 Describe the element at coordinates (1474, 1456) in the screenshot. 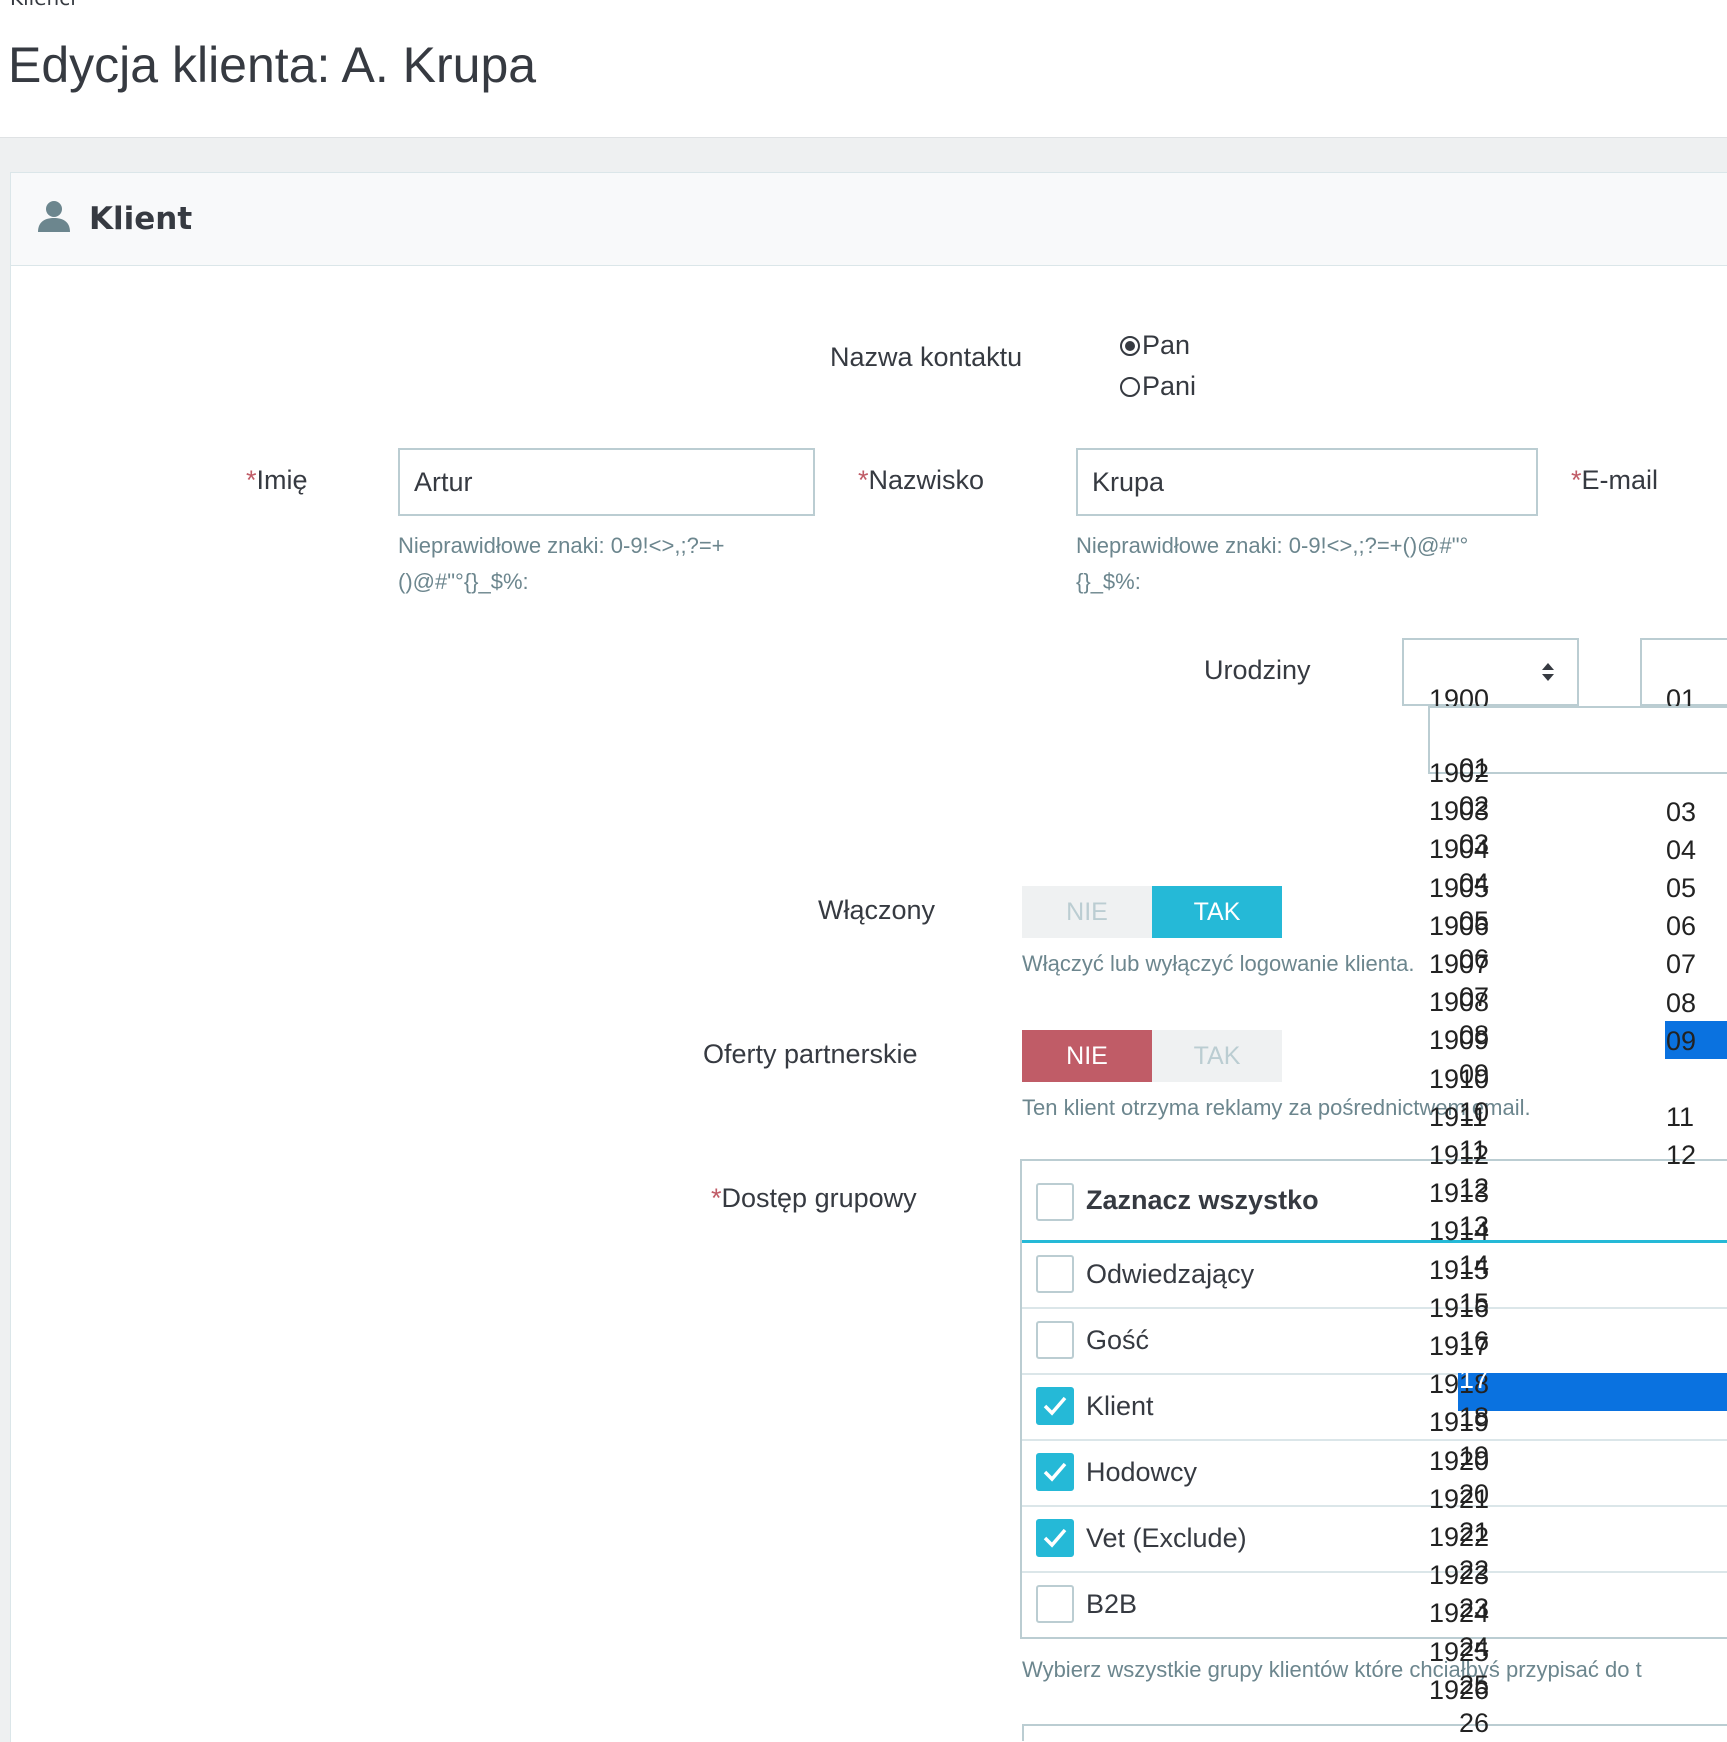

I see `day-option: 19` at that location.